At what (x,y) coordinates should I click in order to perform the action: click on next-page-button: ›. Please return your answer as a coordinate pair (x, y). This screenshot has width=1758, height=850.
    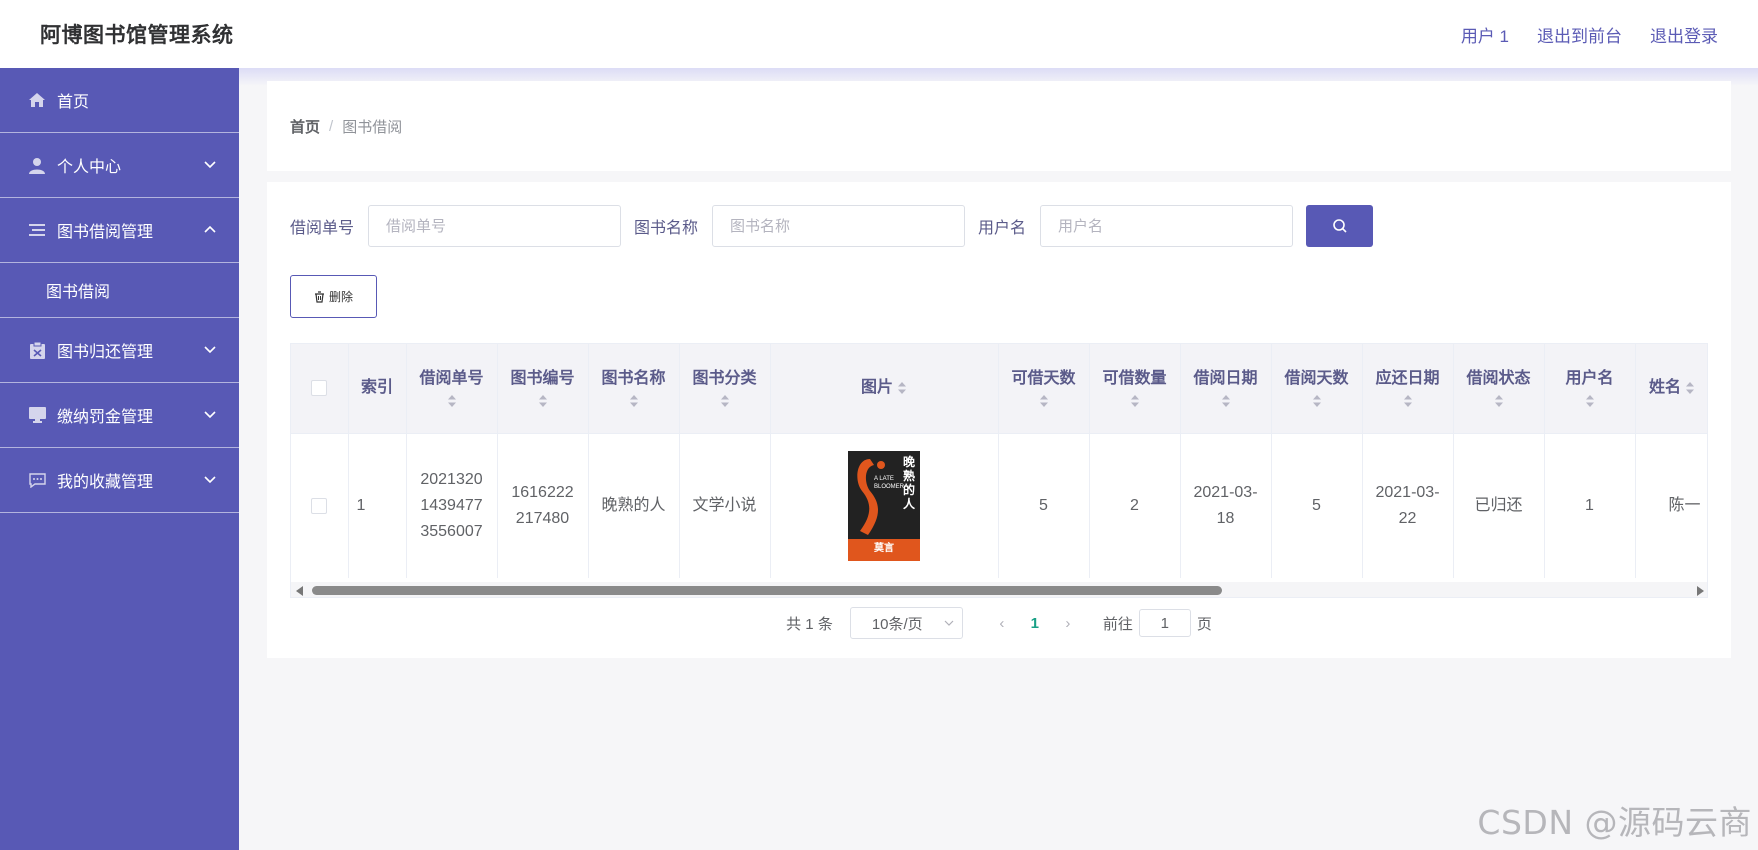
    Looking at the image, I should click on (1068, 623).